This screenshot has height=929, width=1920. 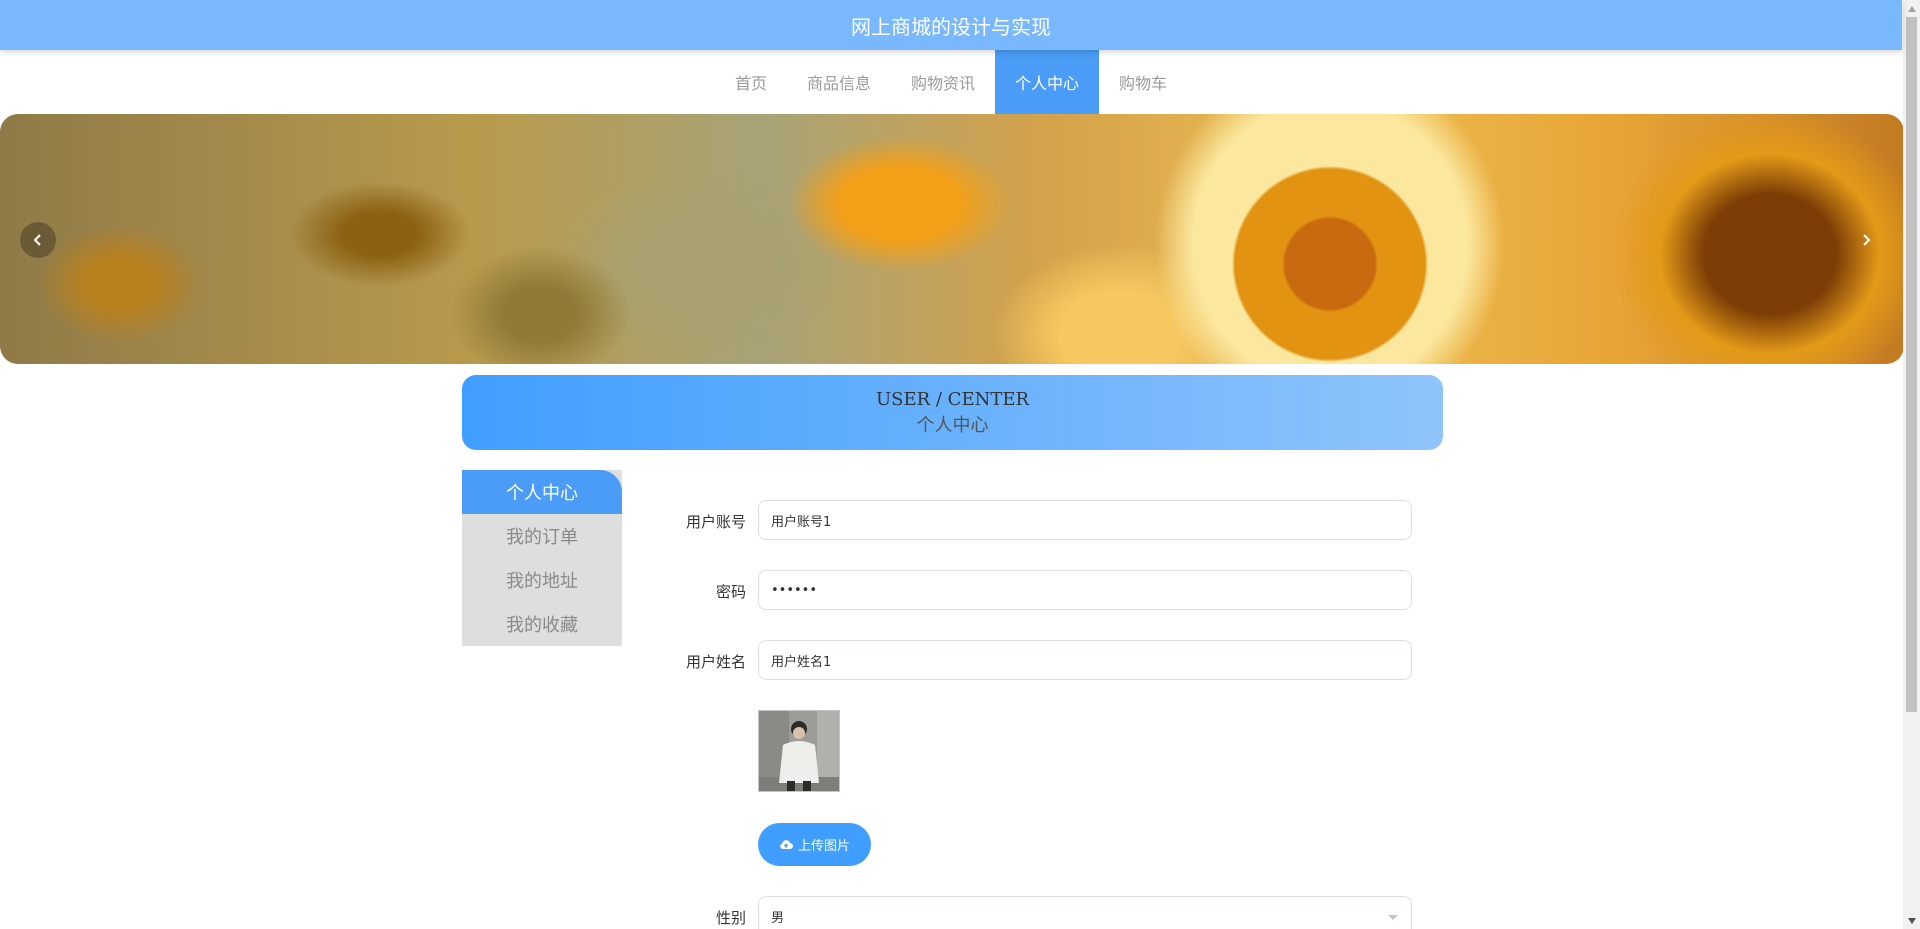 I want to click on triangle-down-icon, so click(x=1911, y=920).